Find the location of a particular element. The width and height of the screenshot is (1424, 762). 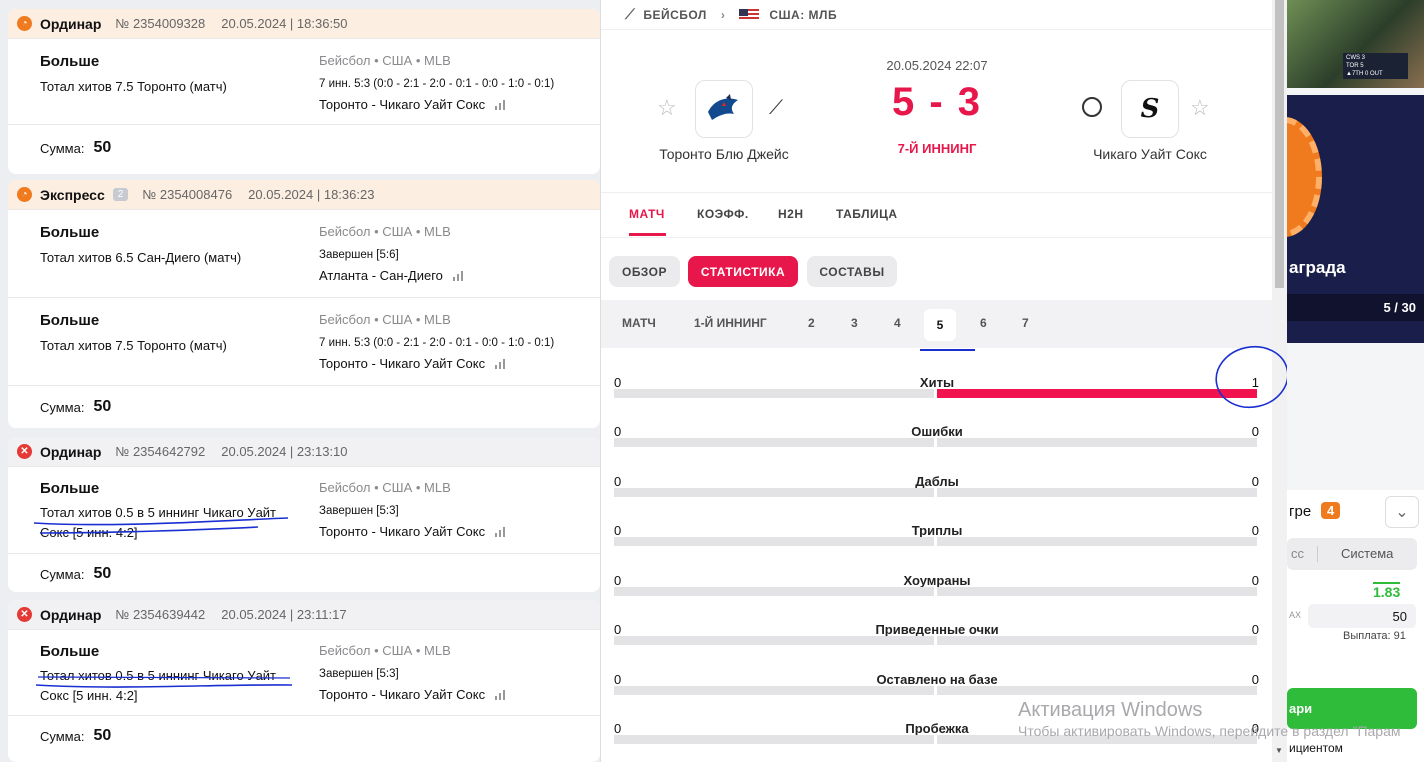

white-sox-logo: S is located at coordinates (1150, 109).